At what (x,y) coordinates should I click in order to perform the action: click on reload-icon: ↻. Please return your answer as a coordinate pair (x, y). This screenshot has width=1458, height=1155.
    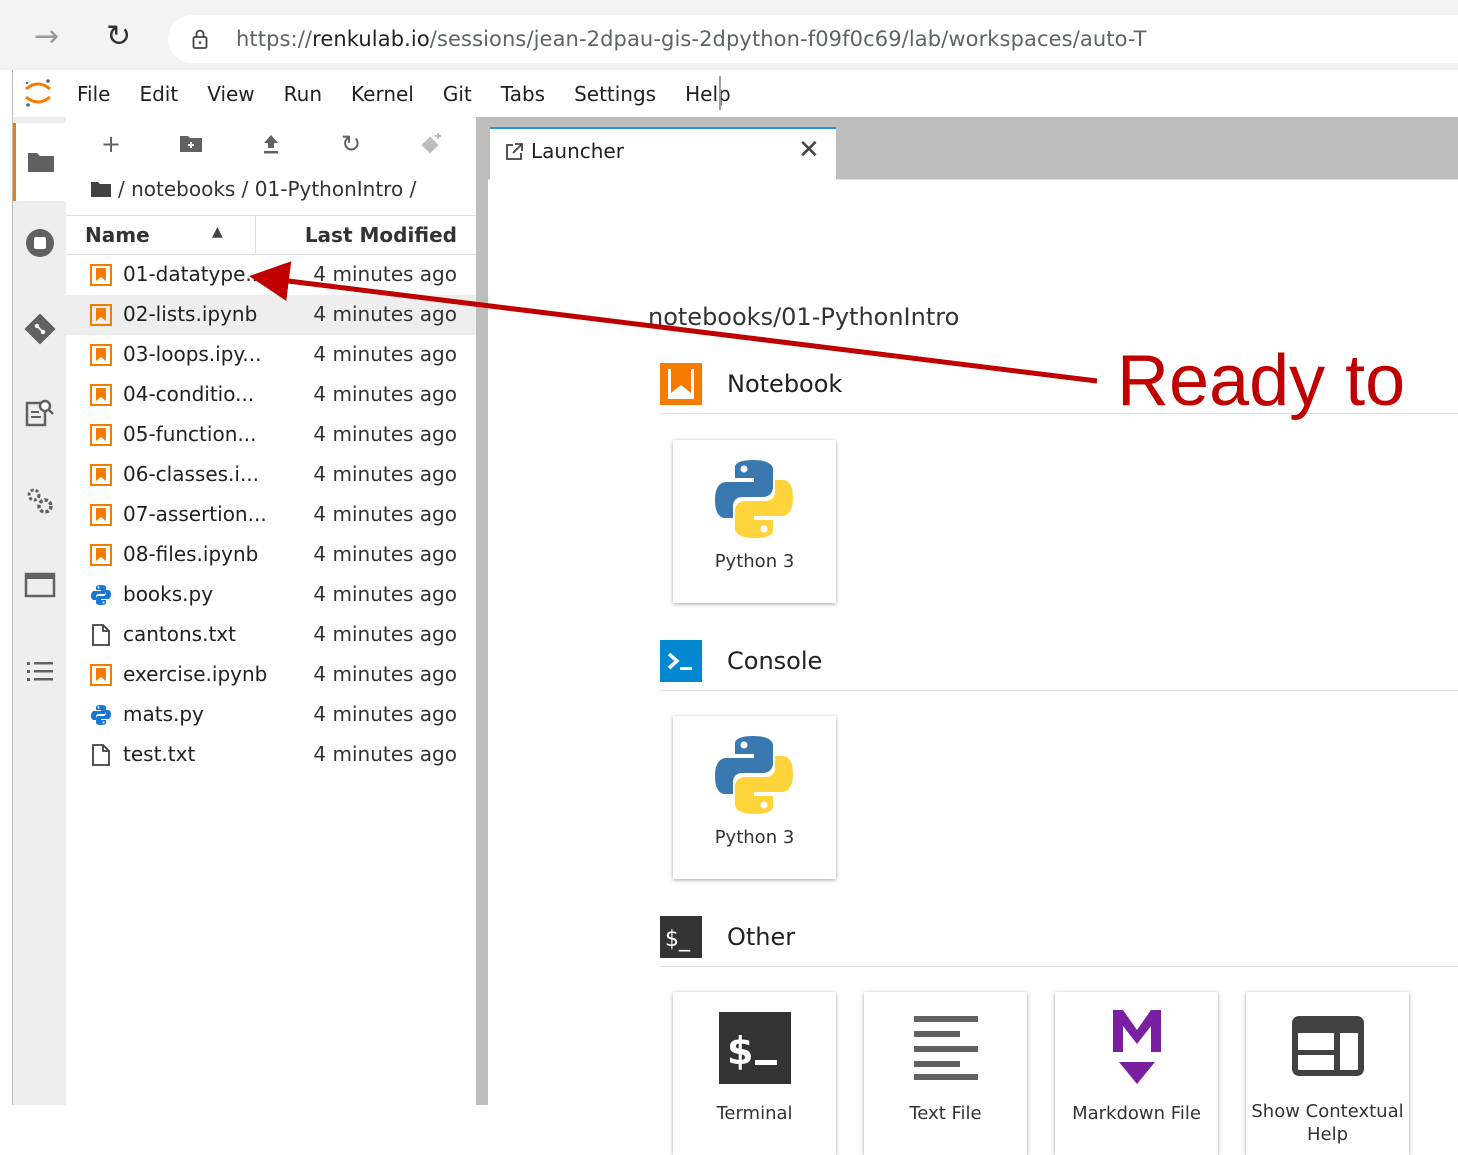
    Looking at the image, I should click on (118, 37).